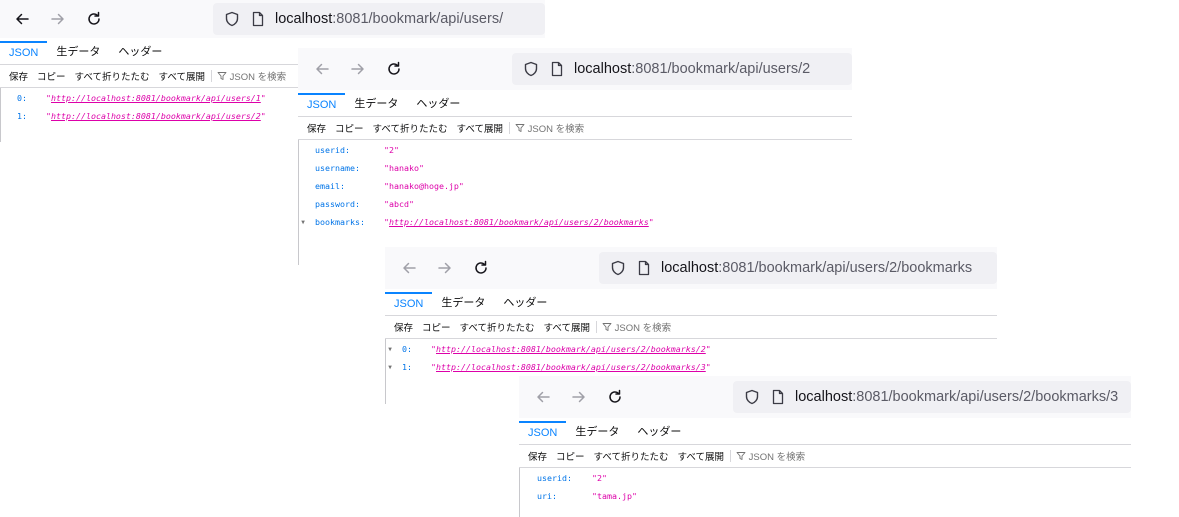 This screenshot has height=517, width=1179. What do you see at coordinates (389, 19) in the screenshot?
I see `url-text: localhost:8081/bookmark/api/users/` at bounding box center [389, 19].